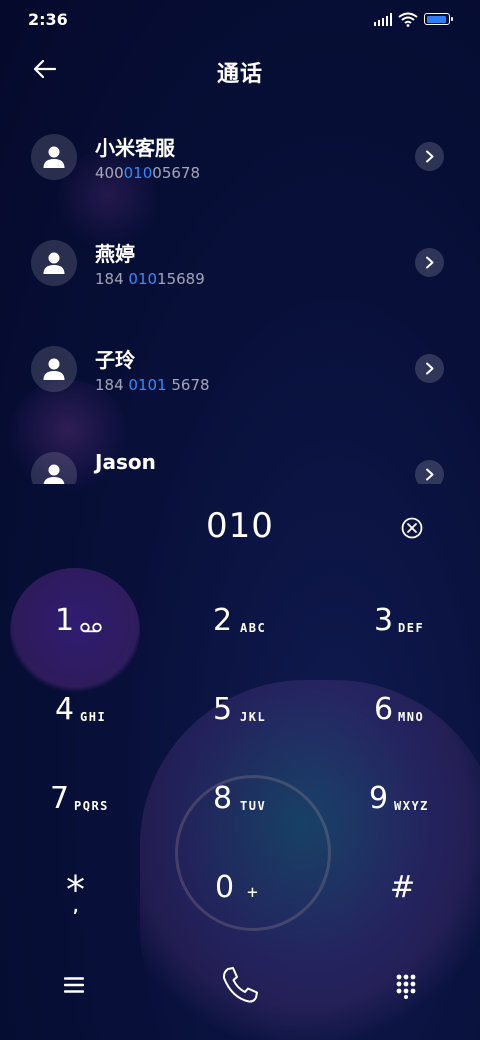 This screenshot has width=480, height=1040. I want to click on key-letters: +, so click(253, 892).